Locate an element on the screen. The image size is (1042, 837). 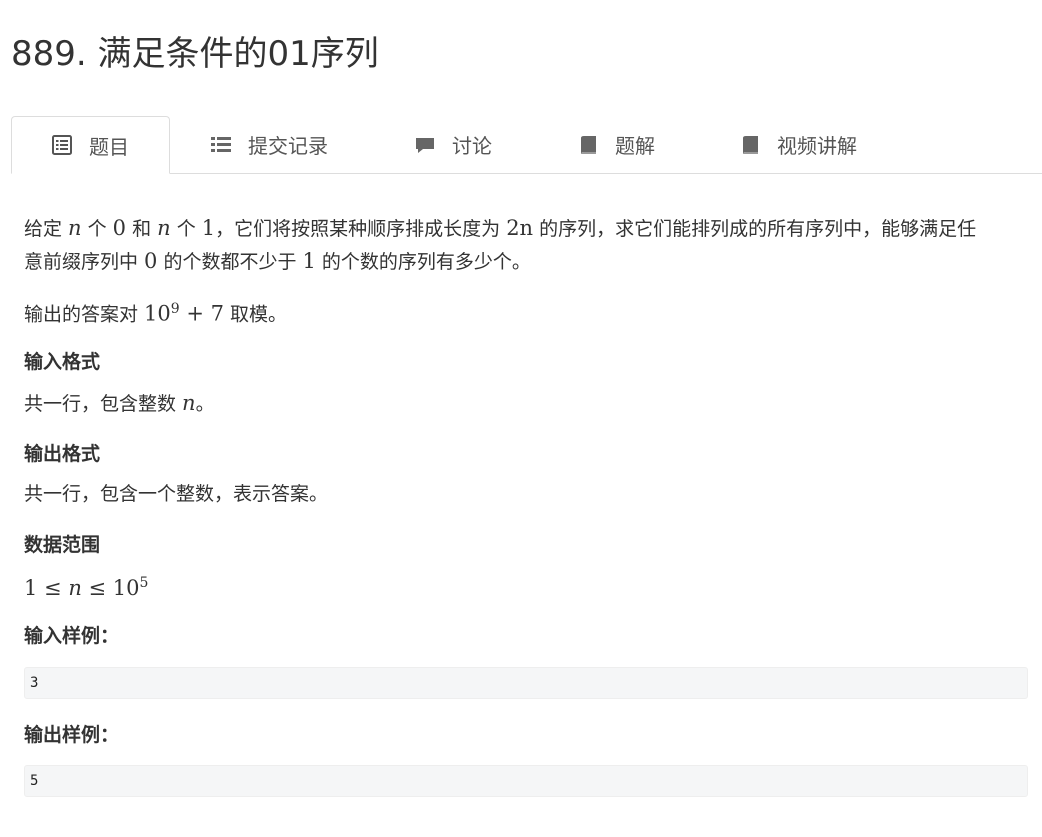
output-format-heading: 输出格式 is located at coordinates (62, 454).